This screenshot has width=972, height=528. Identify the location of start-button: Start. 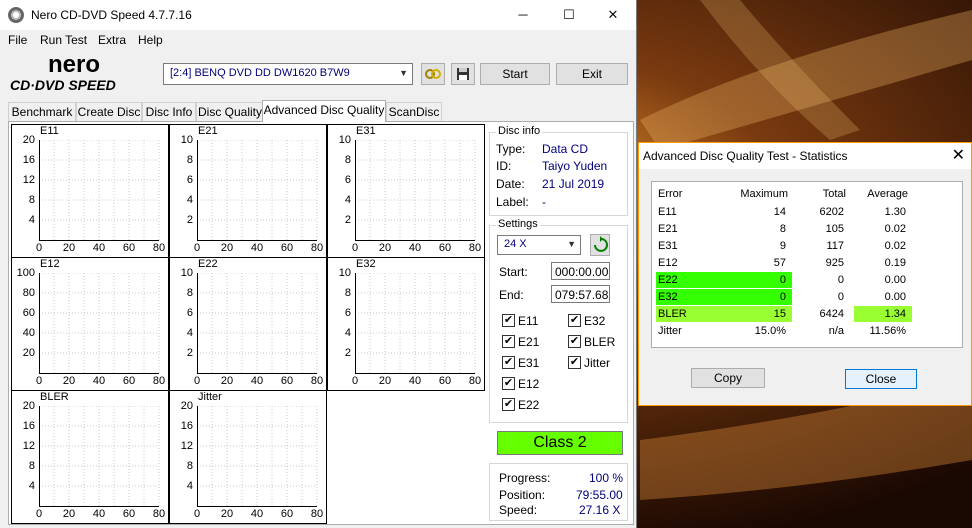
(515, 74).